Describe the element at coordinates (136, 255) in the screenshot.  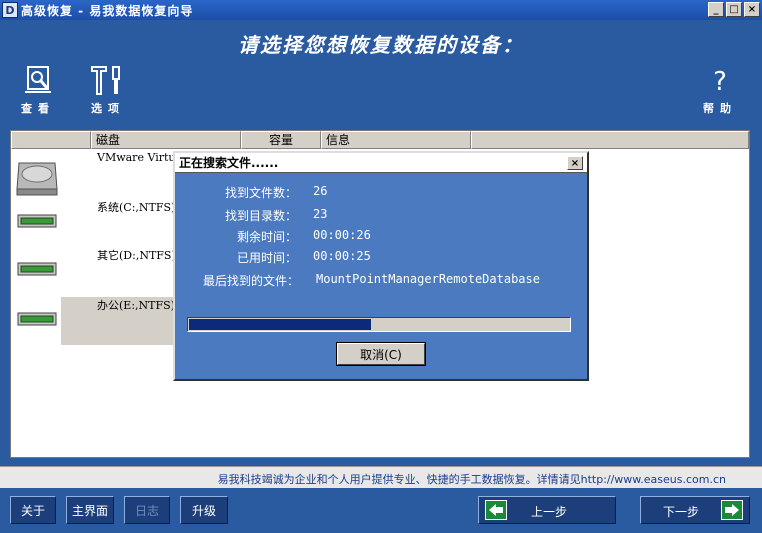
I see `list-item-name: 其它(D:,NTFS)` at that location.